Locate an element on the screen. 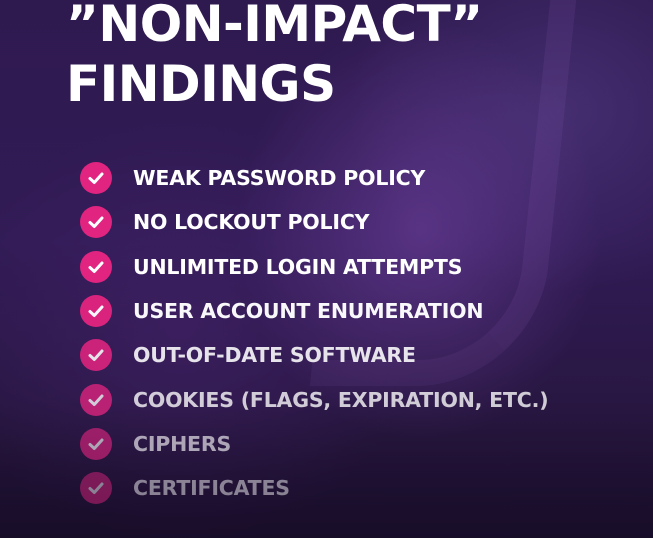  heading: ”NON-IMPACT” FINDINGS is located at coordinates (274, 57).